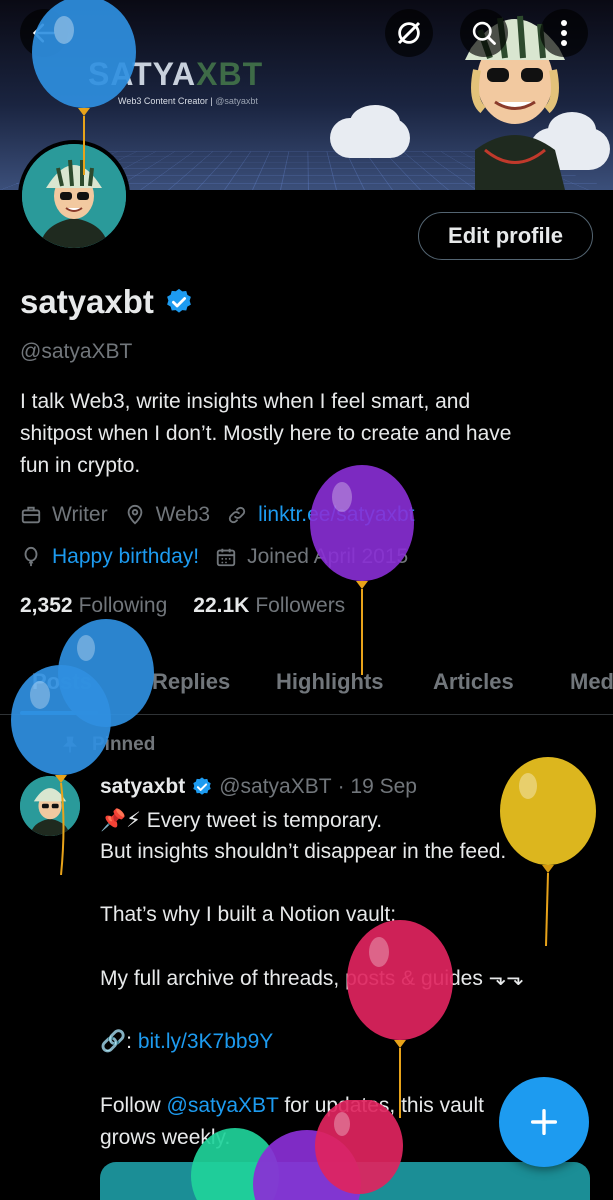  Describe the element at coordinates (142, 74) in the screenshot. I see `brand-part1: SATYA` at that location.